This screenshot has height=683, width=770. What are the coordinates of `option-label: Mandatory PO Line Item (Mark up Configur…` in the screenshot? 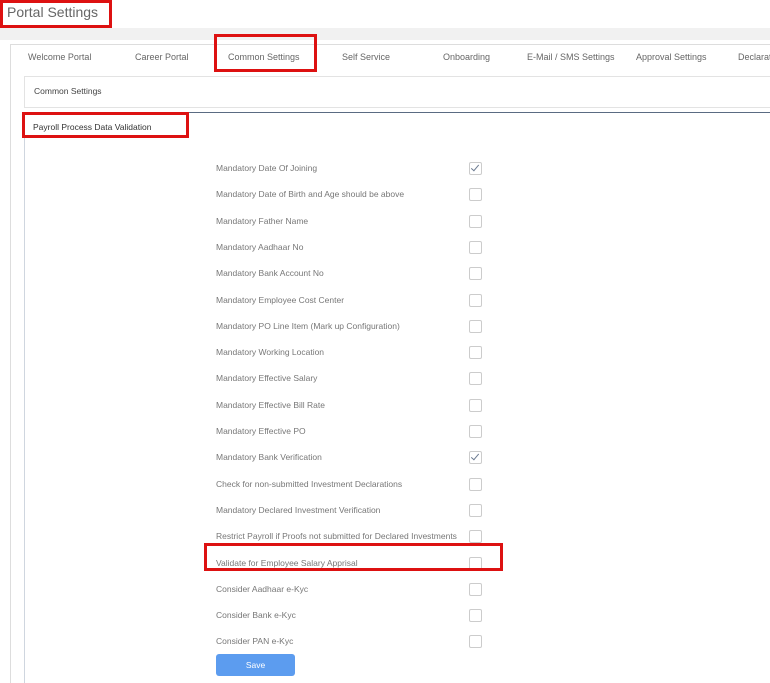 It's located at (308, 325).